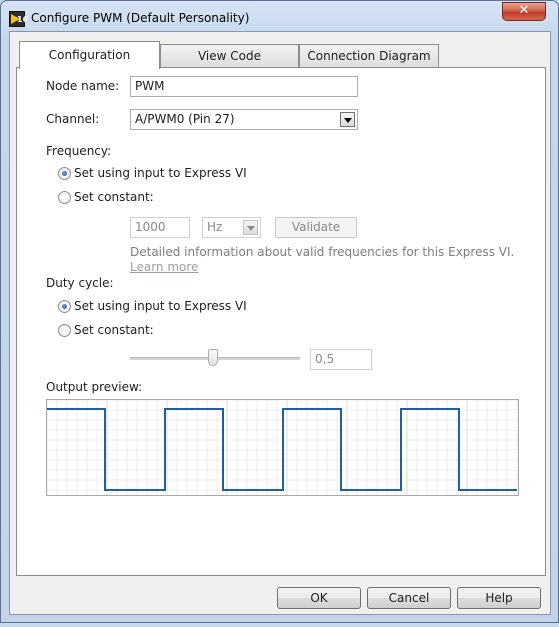 The height and width of the screenshot is (627, 559). I want to click on channel-value: A/PWM0 (Pin 27), so click(185, 119).